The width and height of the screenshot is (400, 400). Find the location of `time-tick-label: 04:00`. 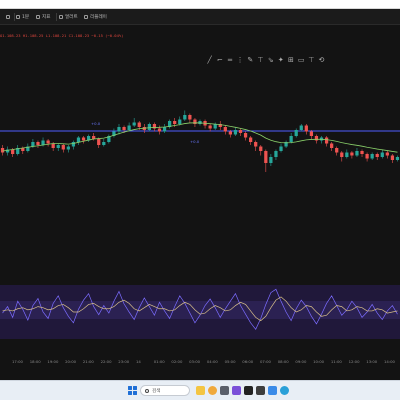

time-tick-label: 04:00 is located at coordinates (212, 361).